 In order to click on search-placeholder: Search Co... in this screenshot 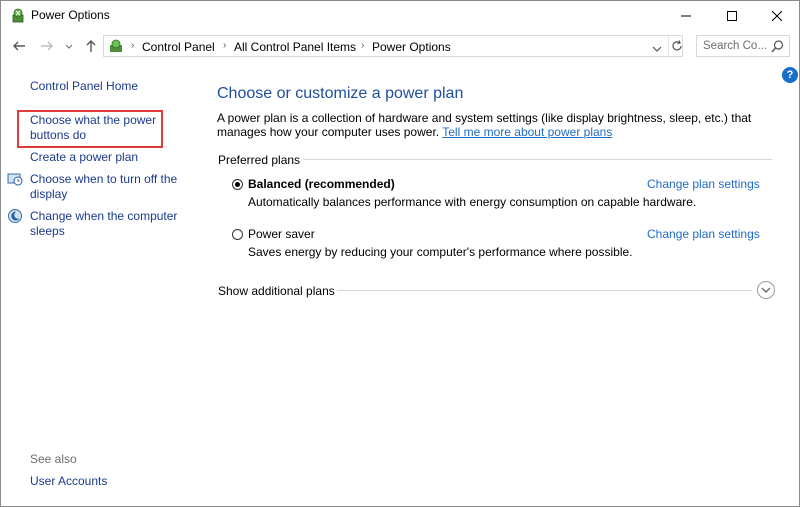, I will do `click(735, 46)`.